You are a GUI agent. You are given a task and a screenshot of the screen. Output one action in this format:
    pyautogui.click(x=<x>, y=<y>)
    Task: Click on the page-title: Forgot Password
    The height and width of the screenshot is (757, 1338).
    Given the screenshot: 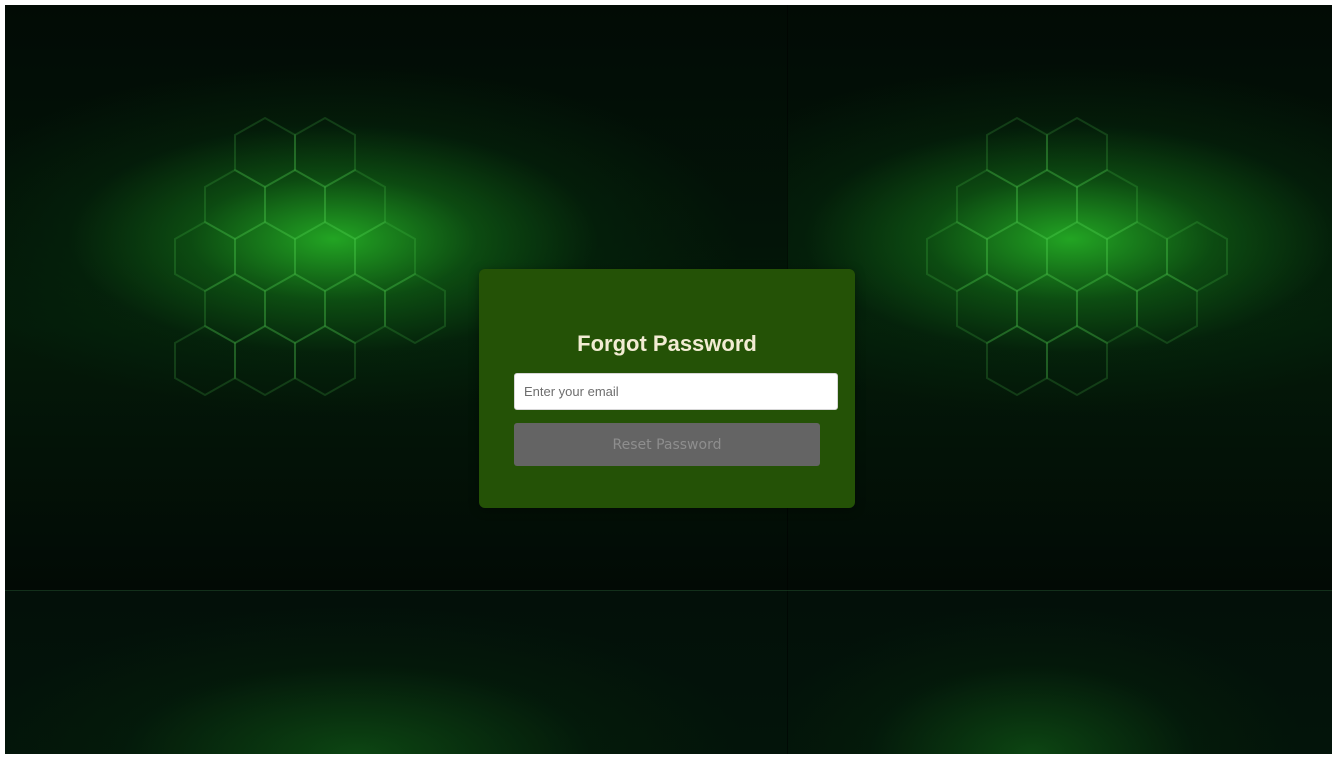 What is the action you would take?
    pyautogui.click(x=667, y=343)
    